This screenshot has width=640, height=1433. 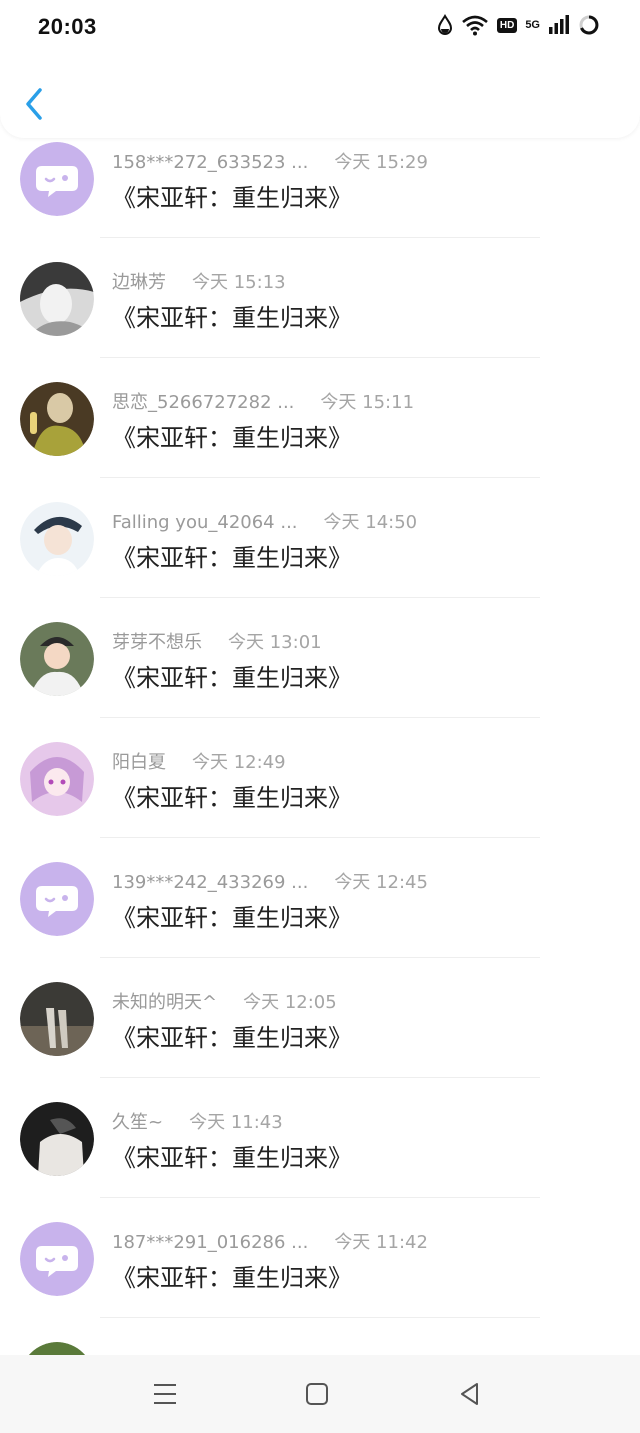 What do you see at coordinates (532, 25) in the screenshot?
I see `network-label: 5G` at bounding box center [532, 25].